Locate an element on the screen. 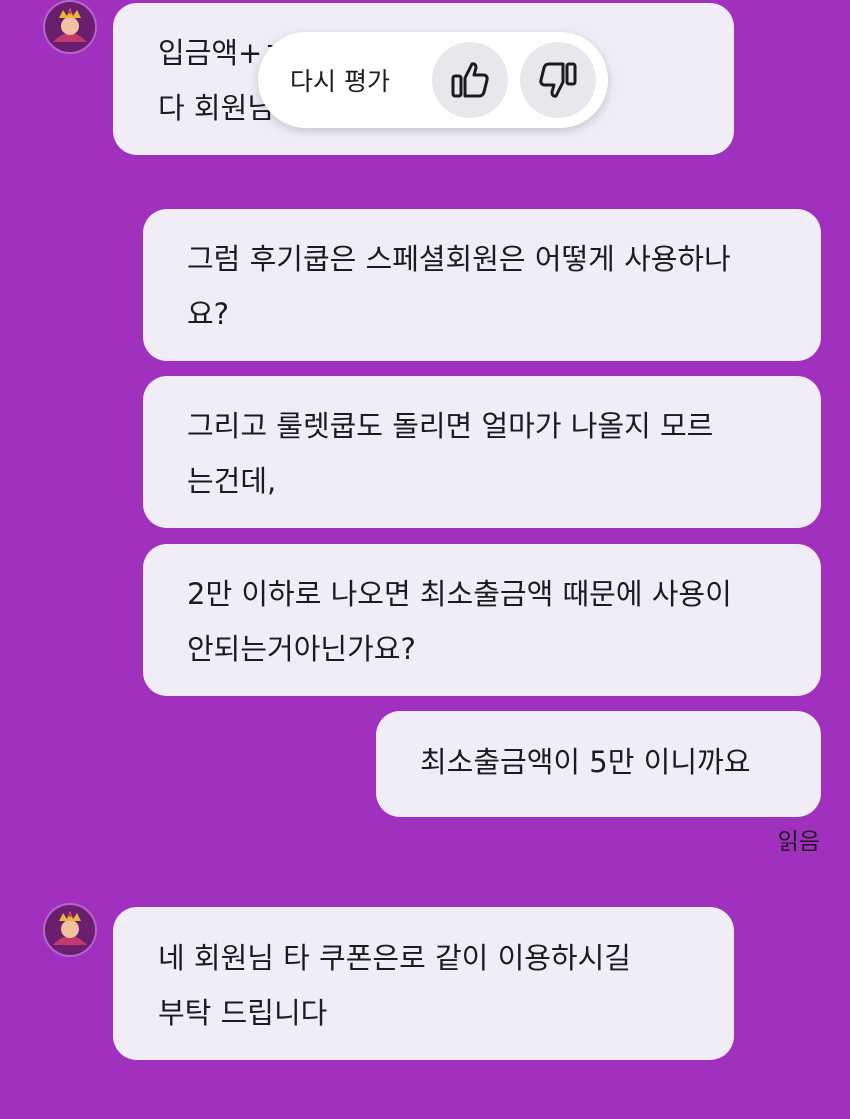 This screenshot has height=1119, width=850. message-line: 네 회원님 타 쿠폰은로 같이 이용하시길 is located at coordinates (394, 958).